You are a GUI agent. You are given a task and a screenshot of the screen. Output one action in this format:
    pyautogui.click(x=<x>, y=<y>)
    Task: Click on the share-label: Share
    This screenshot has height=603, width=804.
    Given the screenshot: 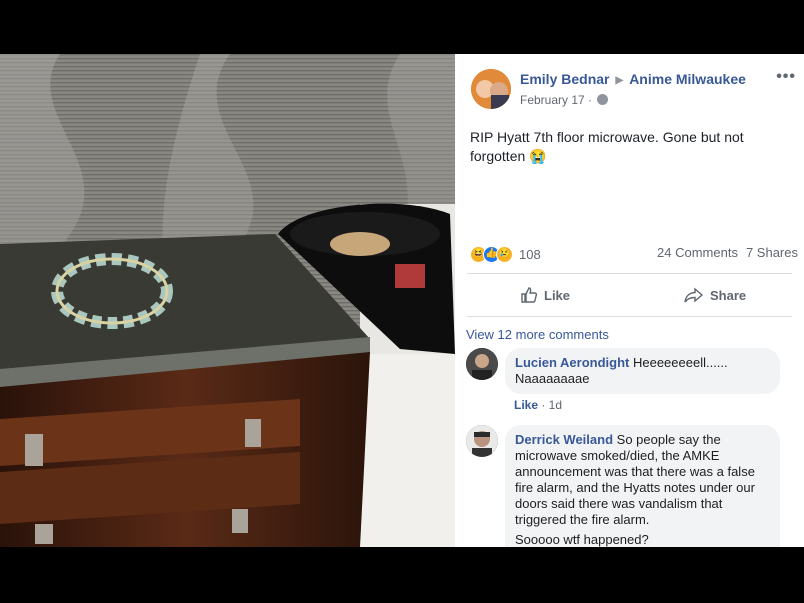 What is the action you would take?
    pyautogui.click(x=728, y=295)
    